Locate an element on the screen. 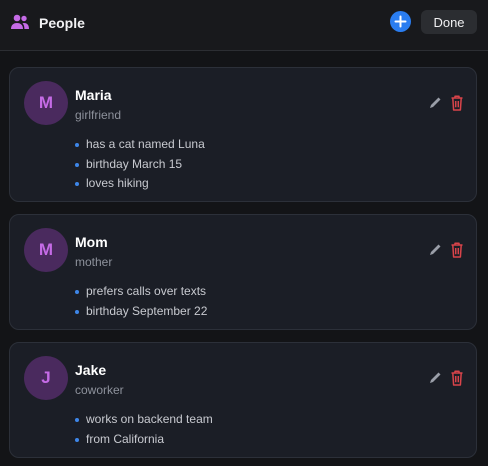 This screenshot has height=466, width=488. fact-text: birthday March 15 is located at coordinates (134, 163).